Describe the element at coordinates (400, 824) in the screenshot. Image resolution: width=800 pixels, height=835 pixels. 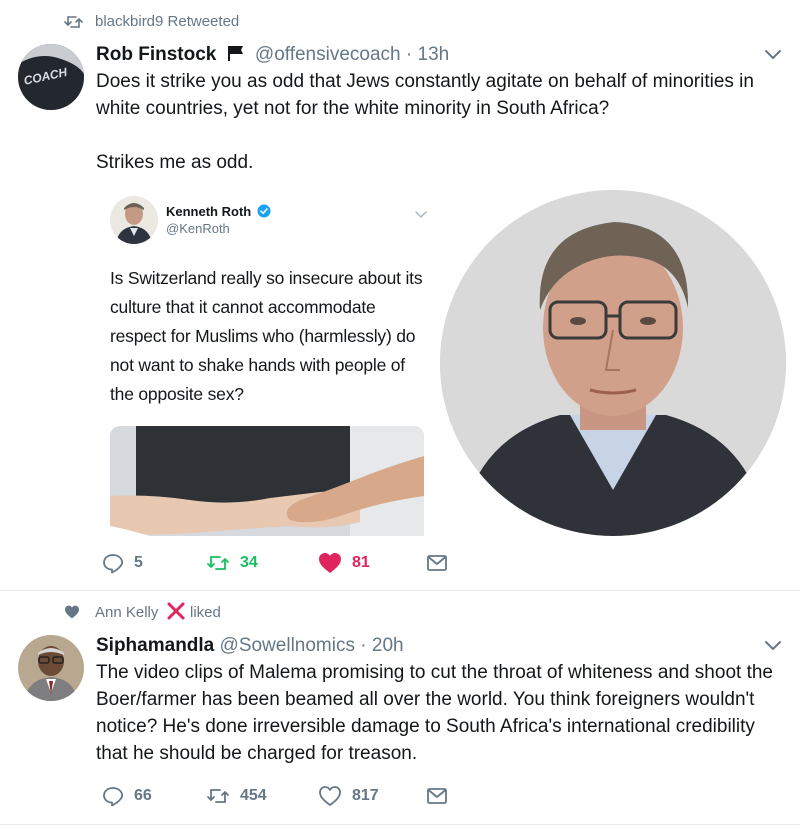
I see `tweet-divider` at that location.